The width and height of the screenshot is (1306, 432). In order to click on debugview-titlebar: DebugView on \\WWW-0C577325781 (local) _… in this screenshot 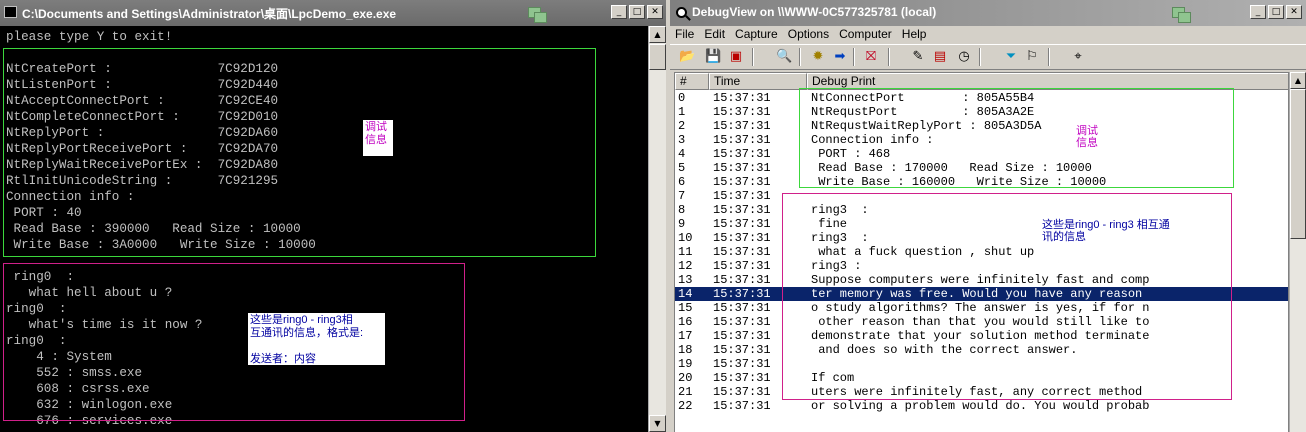, I will do `click(988, 13)`.